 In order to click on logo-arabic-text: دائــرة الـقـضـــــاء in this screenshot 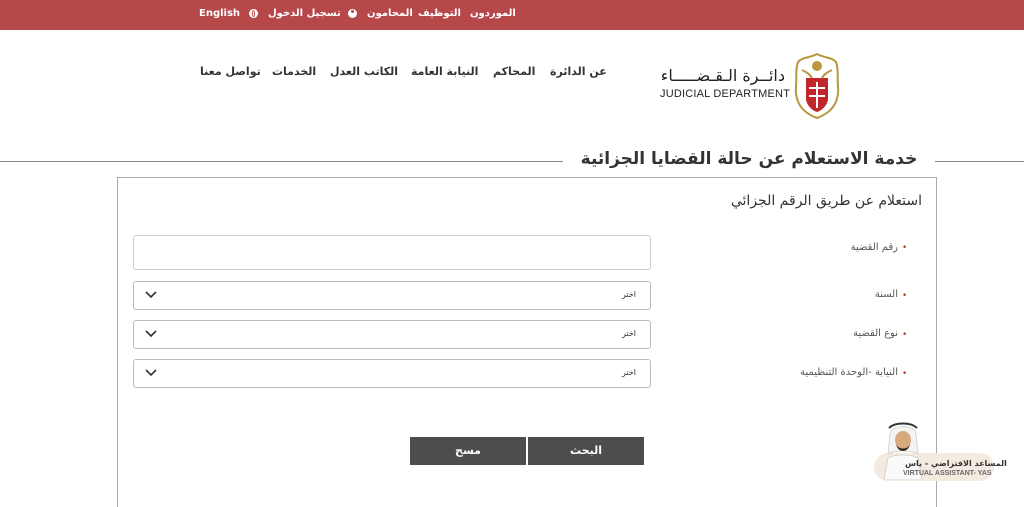, I will do `click(722, 75)`.